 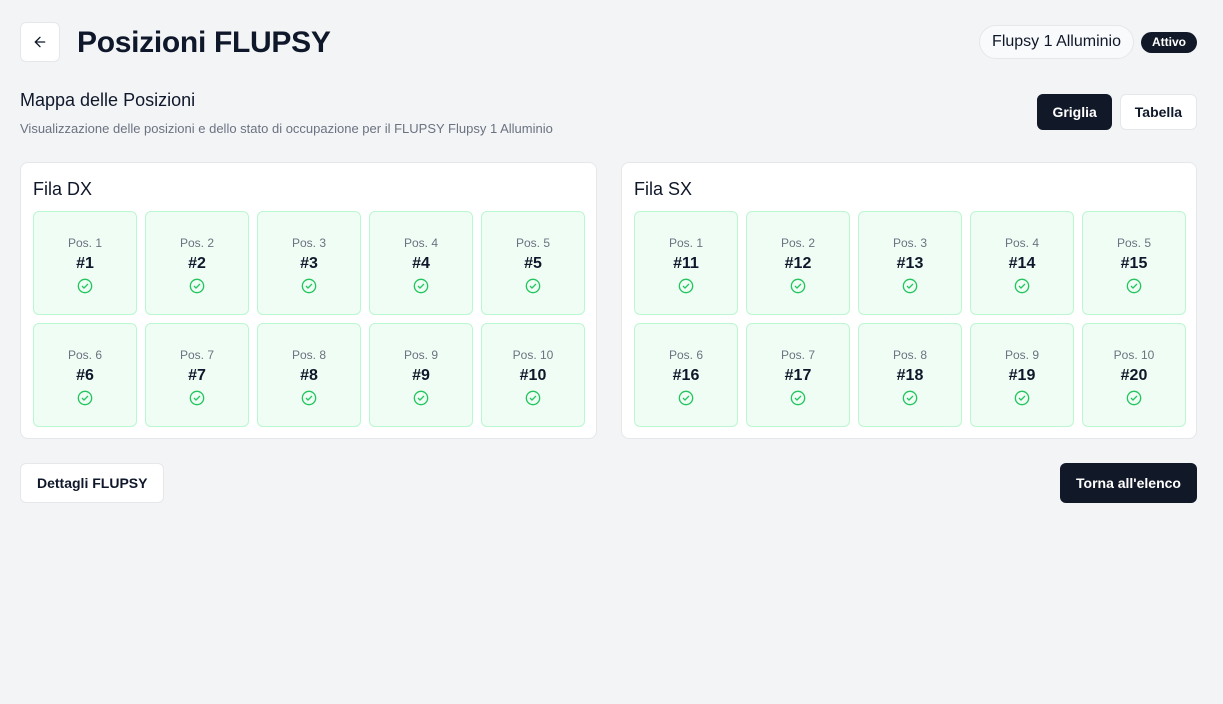 I want to click on position-number: #9, so click(x=421, y=375).